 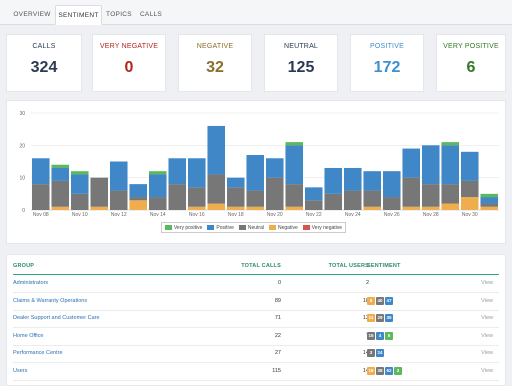 What do you see at coordinates (392, 215) in the screenshot?
I see `x-tick-label: Nov 26` at bounding box center [392, 215].